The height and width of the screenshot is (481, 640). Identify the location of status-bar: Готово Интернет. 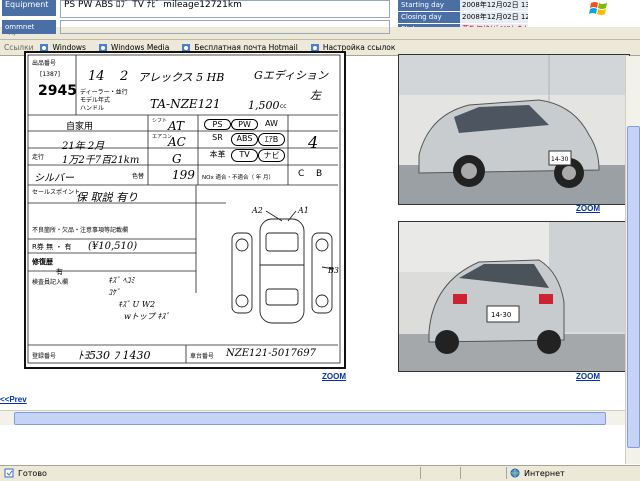
(320, 473).